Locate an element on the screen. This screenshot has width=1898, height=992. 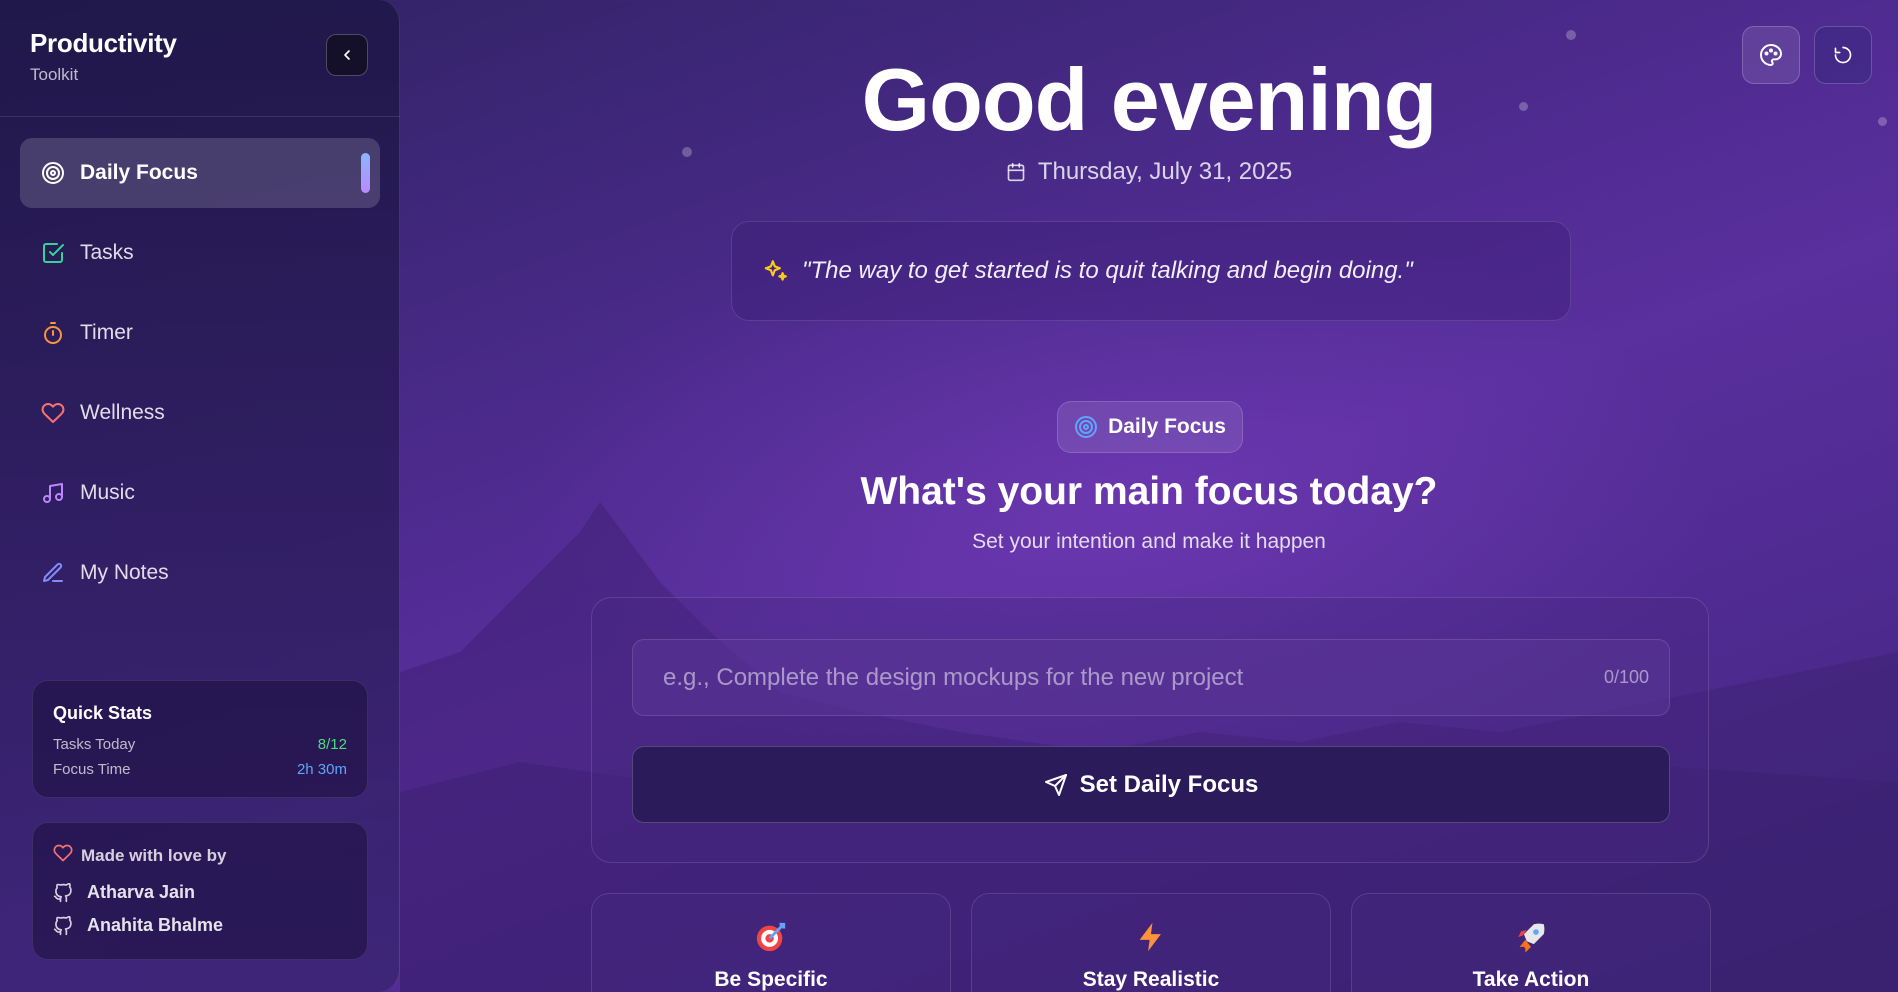
sidebar-item-label: My Notes is located at coordinates (124, 572).